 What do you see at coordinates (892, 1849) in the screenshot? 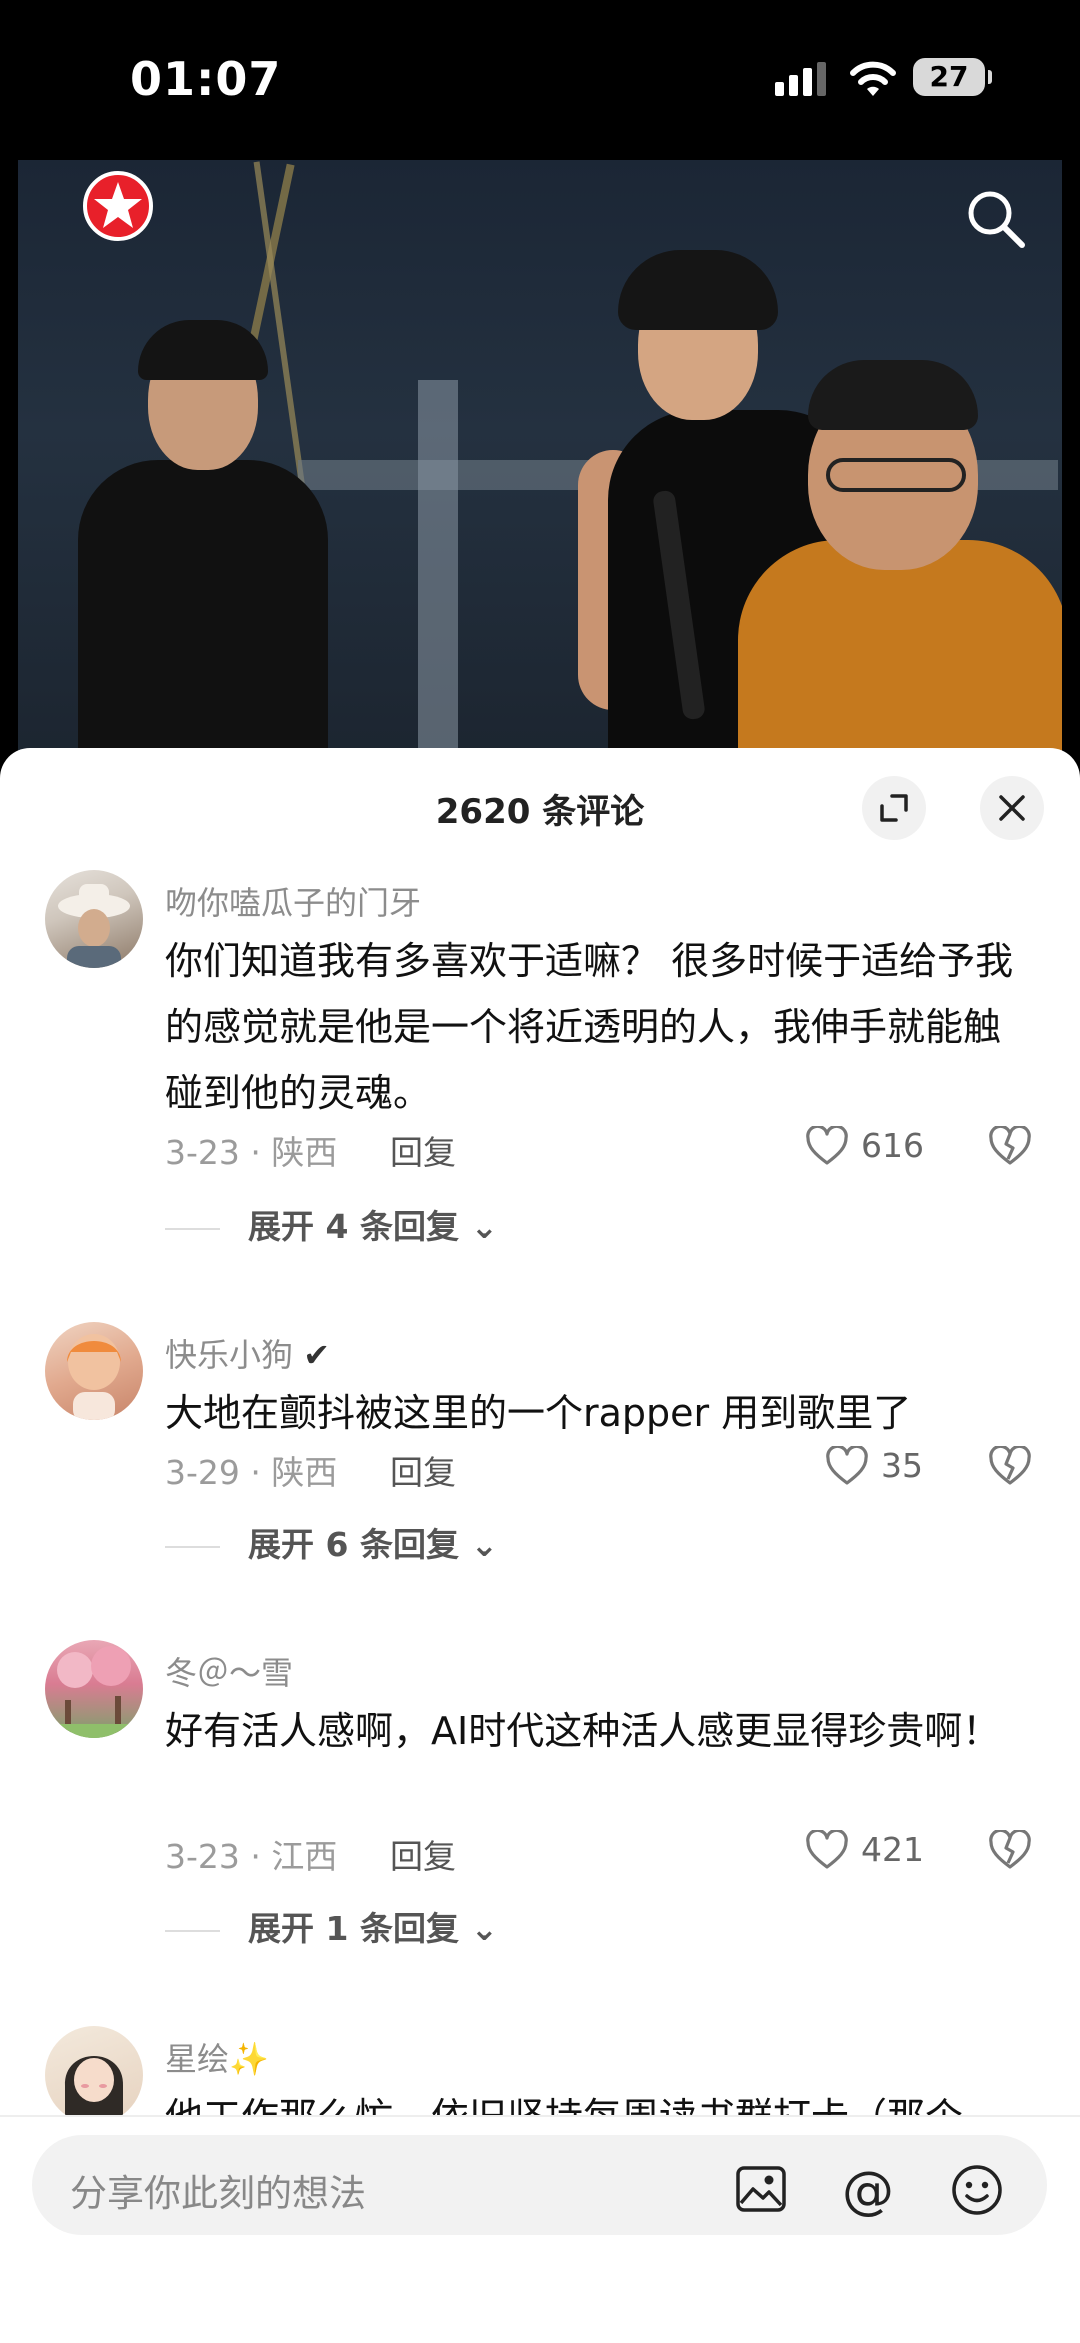
I see `like-count: 421` at bounding box center [892, 1849].